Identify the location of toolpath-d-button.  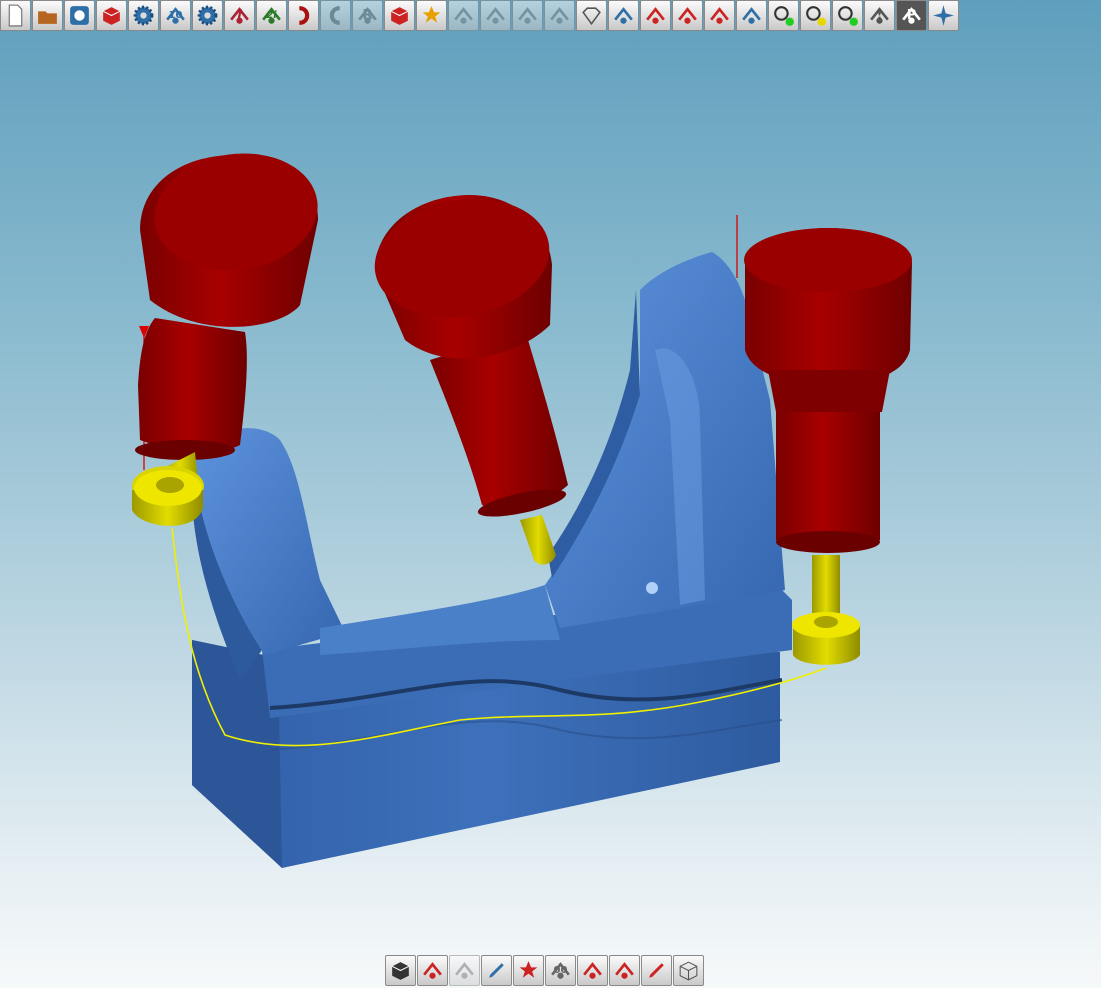
(559, 15).